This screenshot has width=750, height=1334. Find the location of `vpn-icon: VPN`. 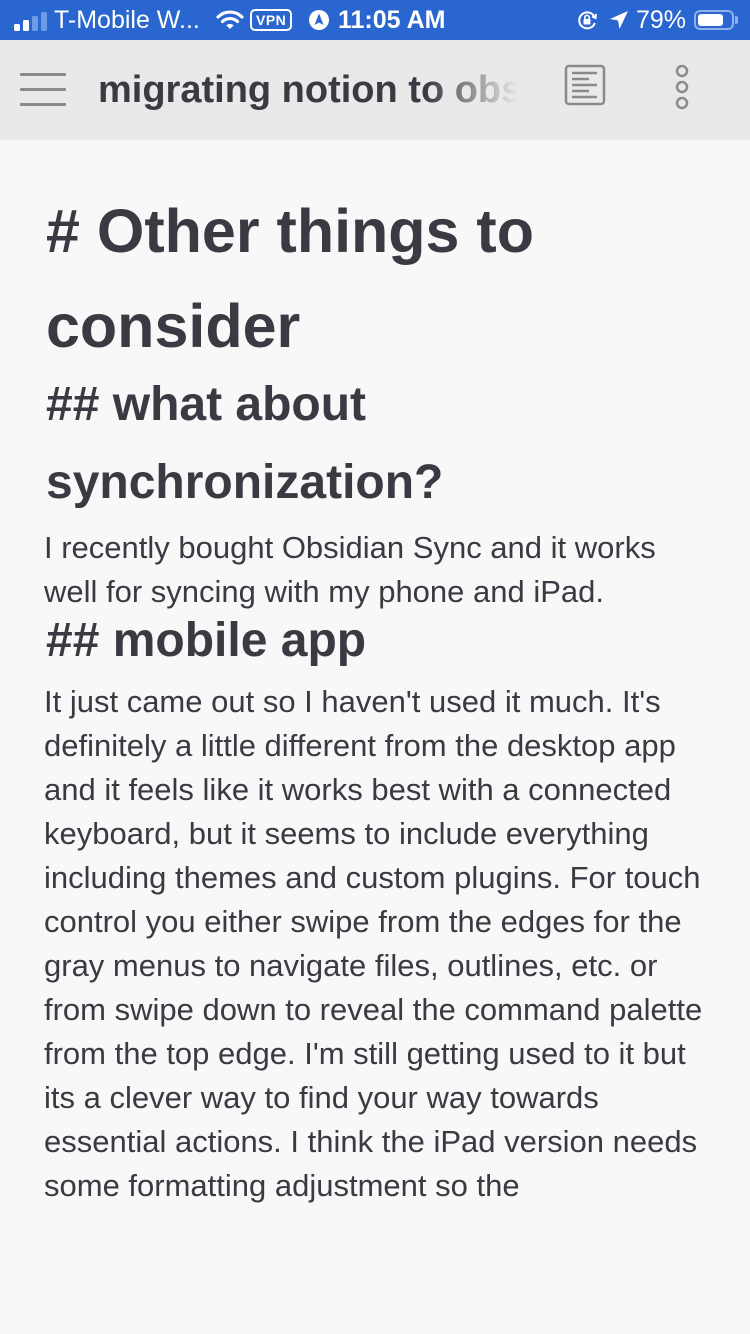

vpn-icon: VPN is located at coordinates (271, 20).